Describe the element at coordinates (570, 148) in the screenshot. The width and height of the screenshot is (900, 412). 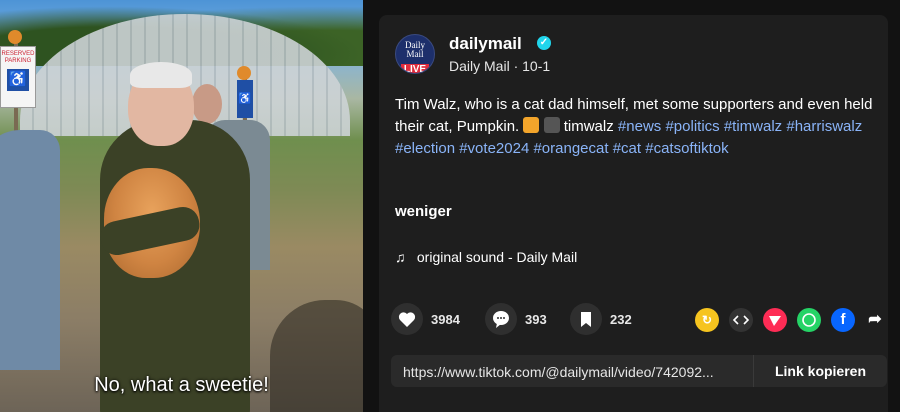
I see `hashtag-link: #orangecat` at that location.